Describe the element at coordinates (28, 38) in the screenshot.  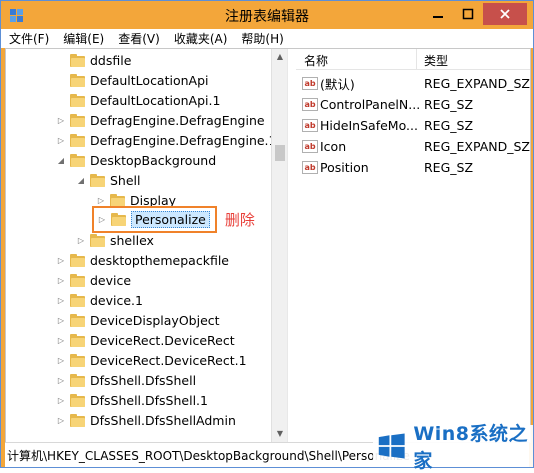
I see `menu-file: 文件(F)` at that location.